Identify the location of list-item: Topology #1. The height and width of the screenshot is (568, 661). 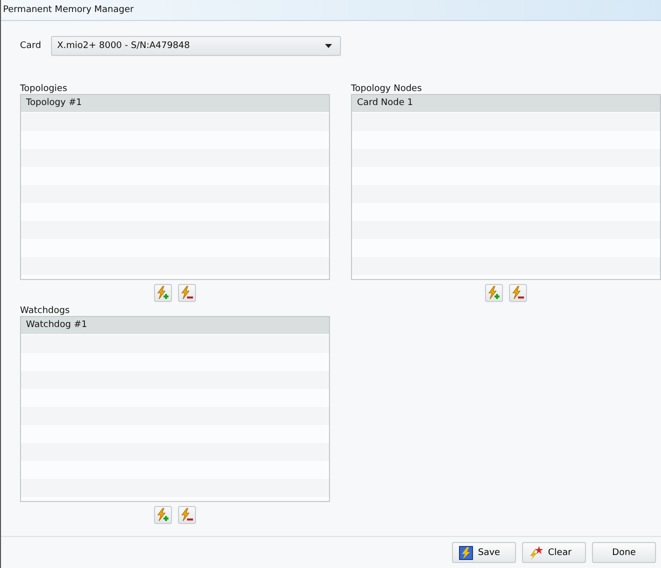
(175, 103).